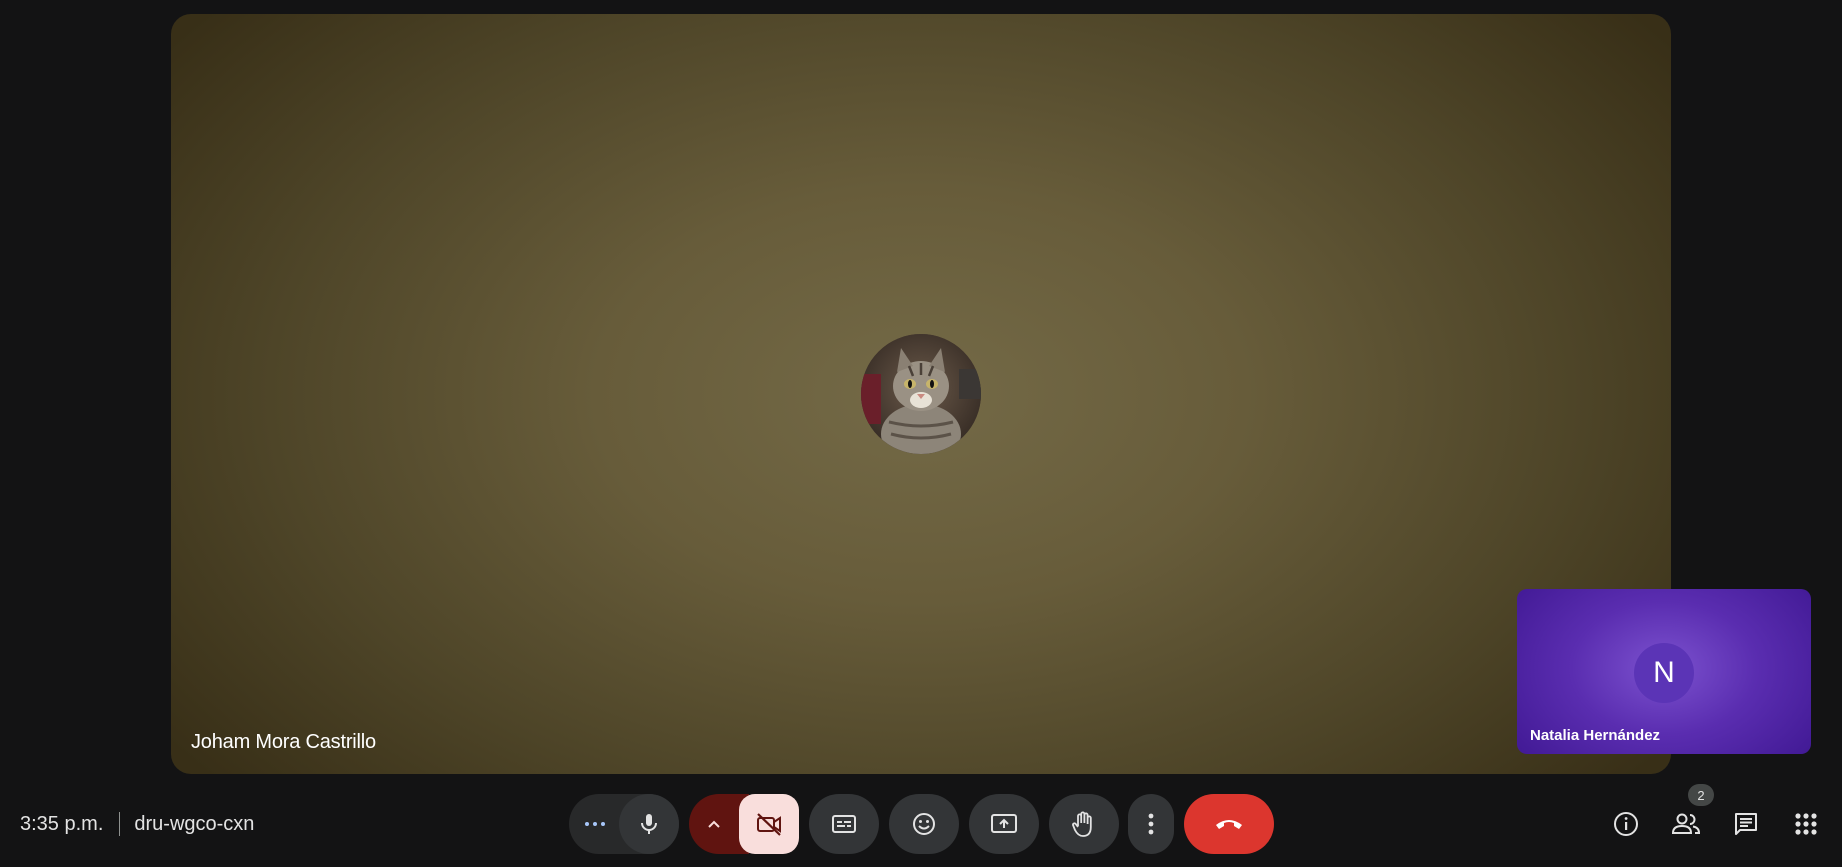 Image resolution: width=1842 pixels, height=867 pixels. I want to click on meeting-details-button, so click(1626, 824).